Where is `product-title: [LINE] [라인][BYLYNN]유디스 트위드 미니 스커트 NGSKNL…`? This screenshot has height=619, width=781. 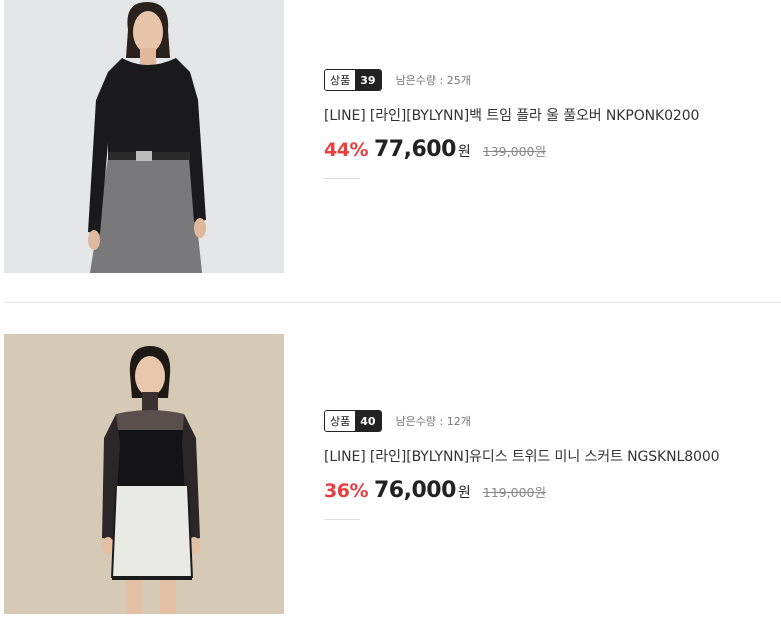
product-title: [LINE] [라인][BYLYNN]유디스 트위드 미니 스커트 NGSKNL… is located at coordinates (522, 456).